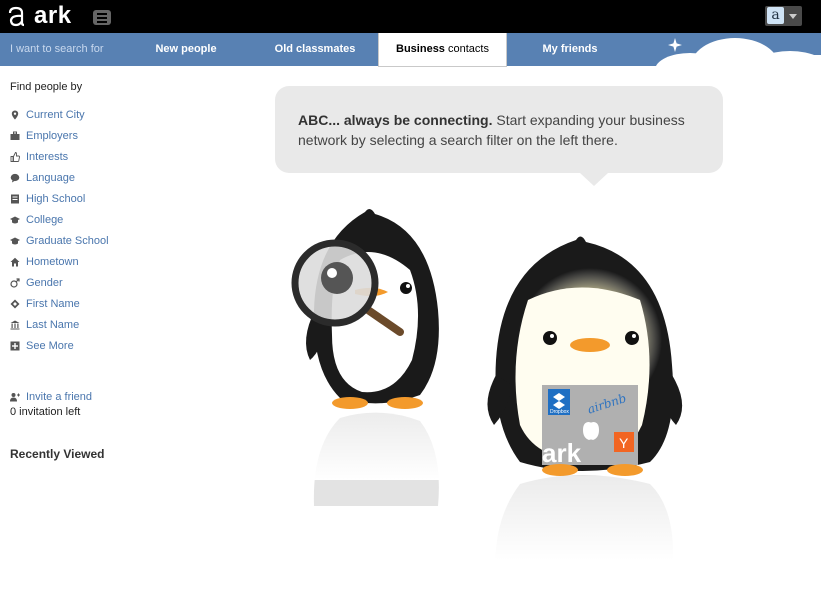  I want to click on plus-box-icon, so click(15, 345).